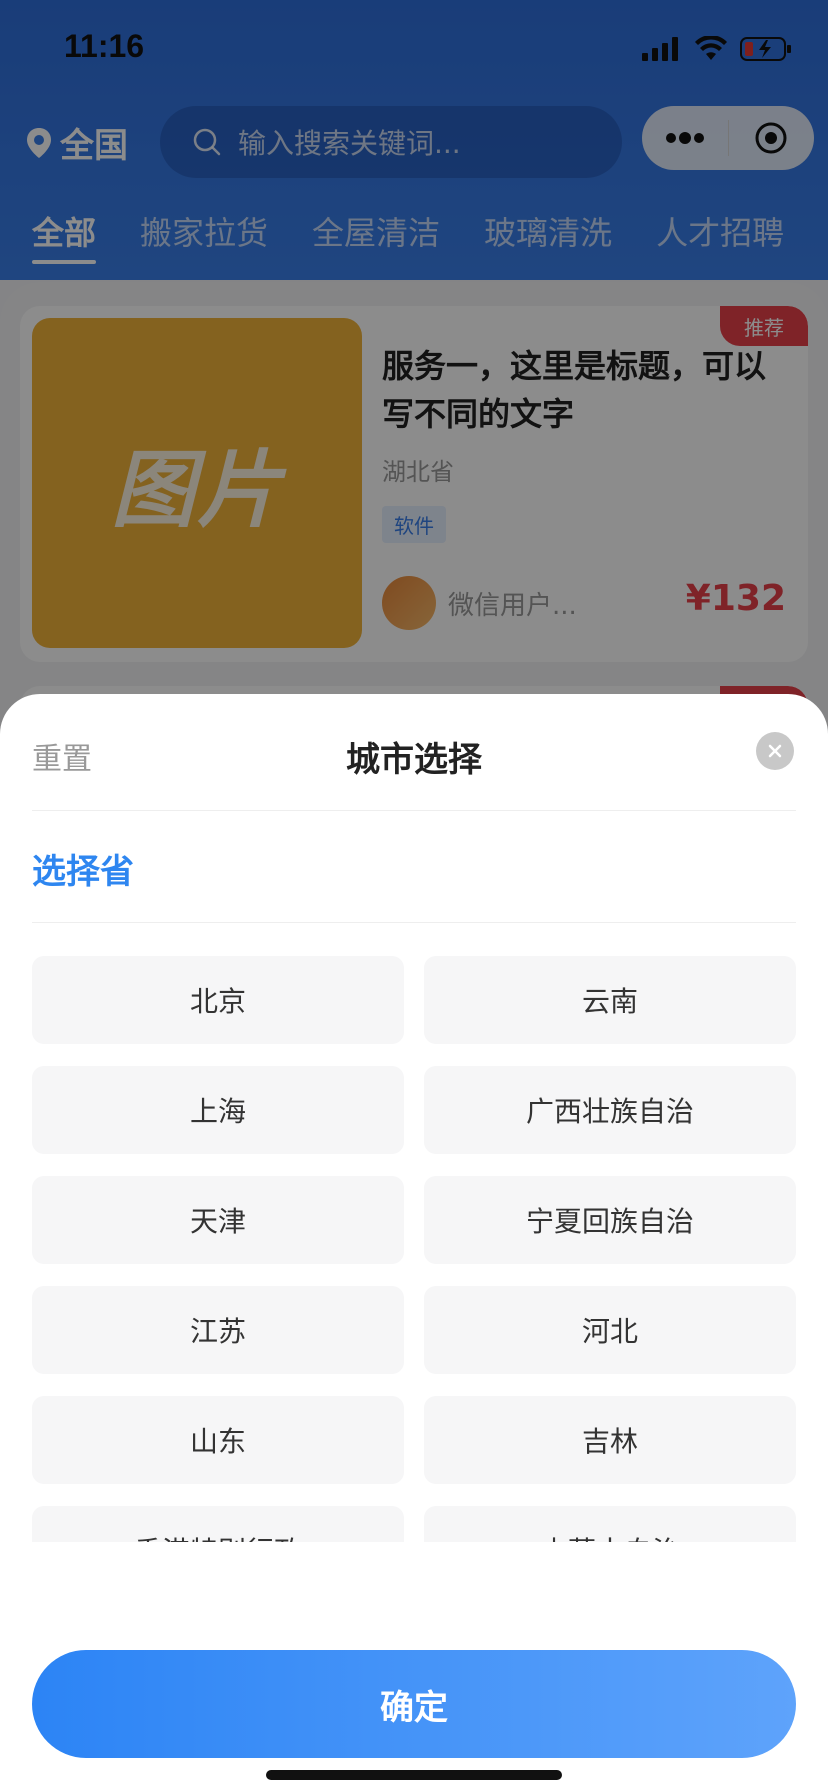 The image size is (828, 1792). Describe the element at coordinates (610, 1110) in the screenshot. I see `province-option: 广西壮族自治` at that location.